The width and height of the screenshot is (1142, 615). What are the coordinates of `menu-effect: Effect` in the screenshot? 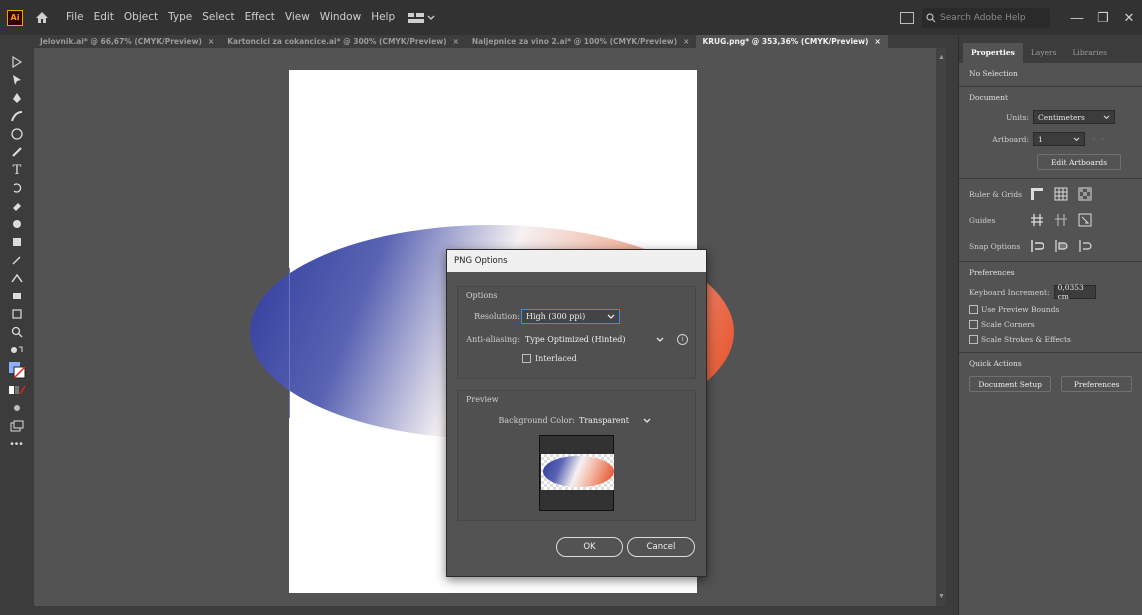 It's located at (260, 17).